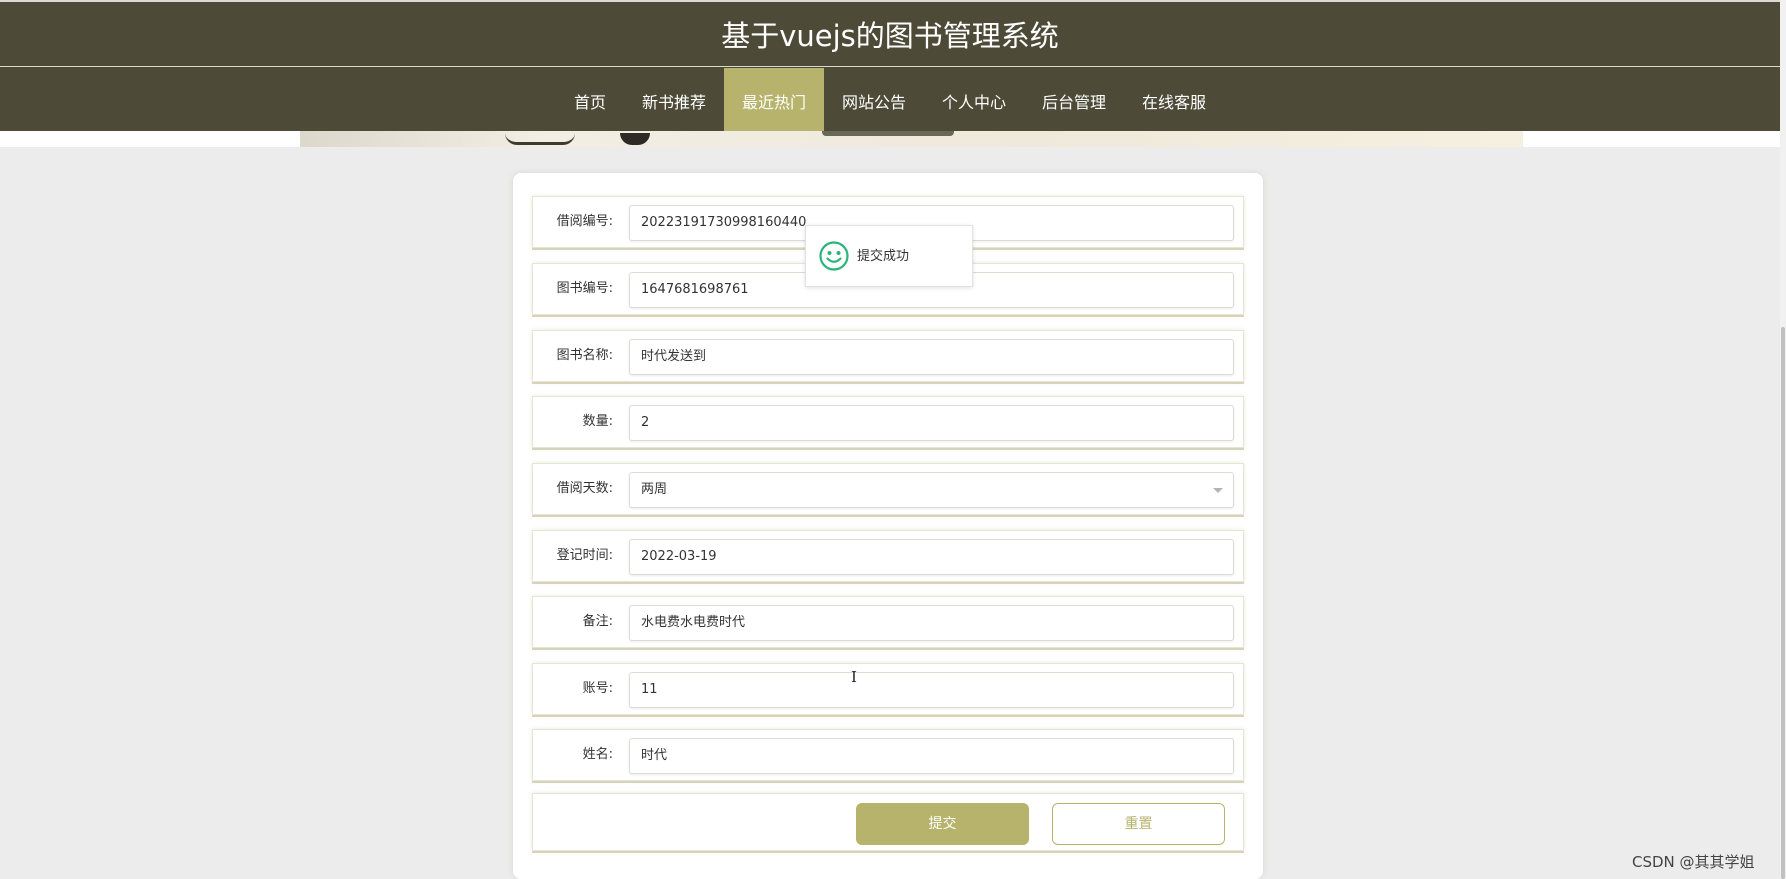 The width and height of the screenshot is (1786, 879). Describe the element at coordinates (888, 133) in the screenshot. I see `banner-carousel-indicator` at that location.